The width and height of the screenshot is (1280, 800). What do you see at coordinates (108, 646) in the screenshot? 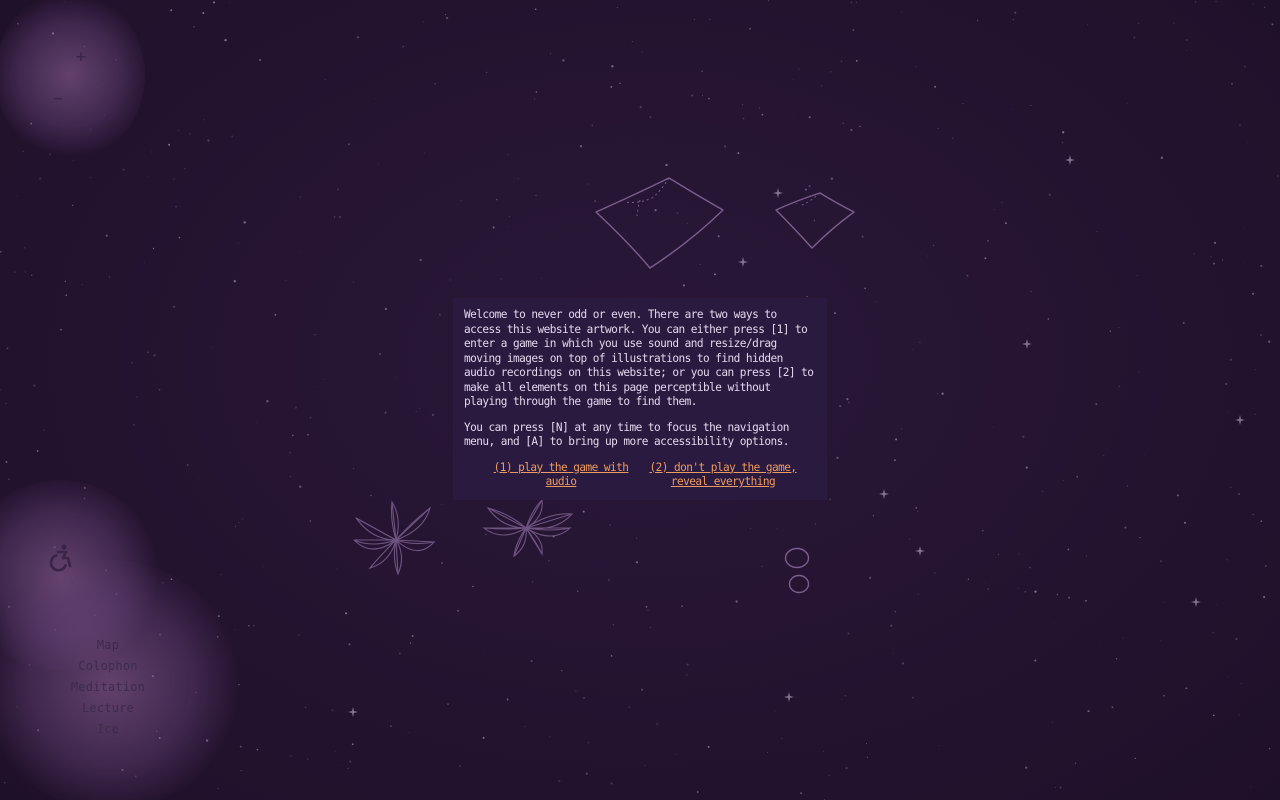
I see `nav-item-map: Map` at bounding box center [108, 646].